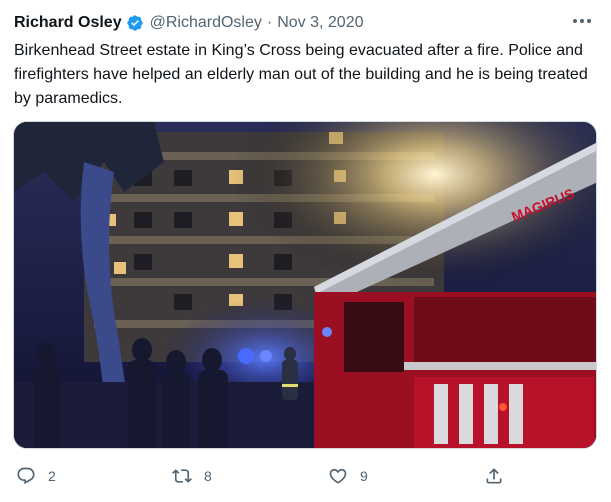  Describe the element at coordinates (364, 476) in the screenshot. I see `like-count: 9` at that location.